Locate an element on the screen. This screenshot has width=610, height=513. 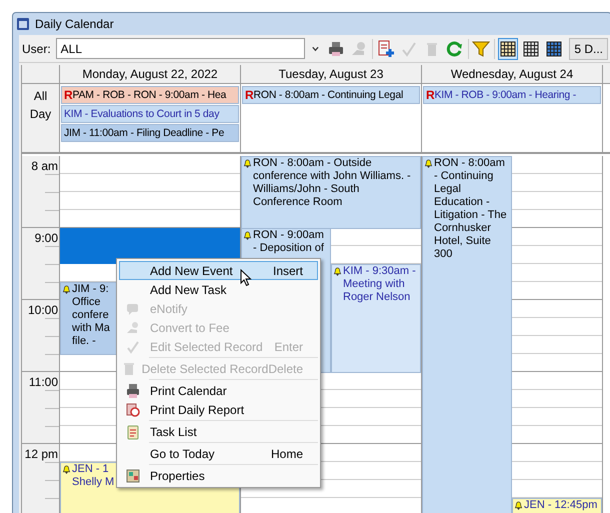
time-label: 12 pm is located at coordinates (41, 454).